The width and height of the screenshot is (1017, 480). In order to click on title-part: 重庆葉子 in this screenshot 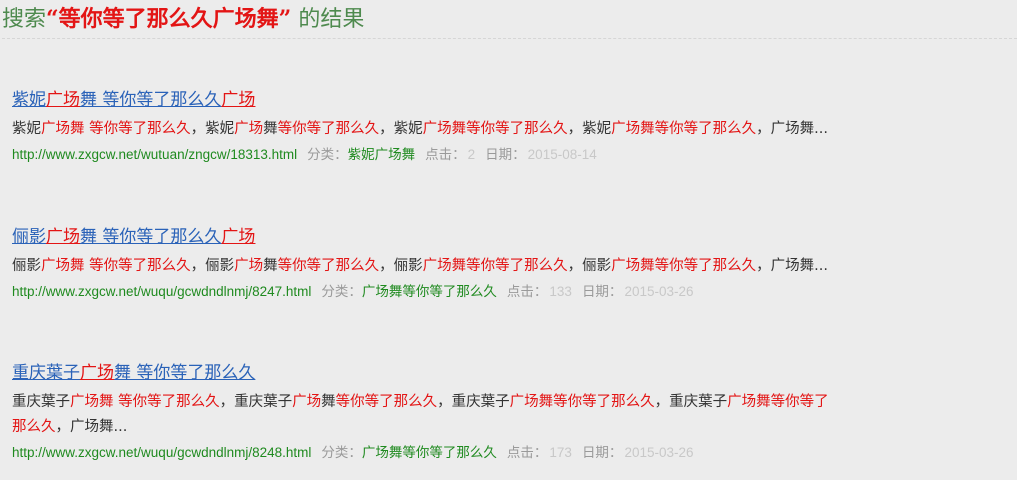, I will do `click(46, 373)`.